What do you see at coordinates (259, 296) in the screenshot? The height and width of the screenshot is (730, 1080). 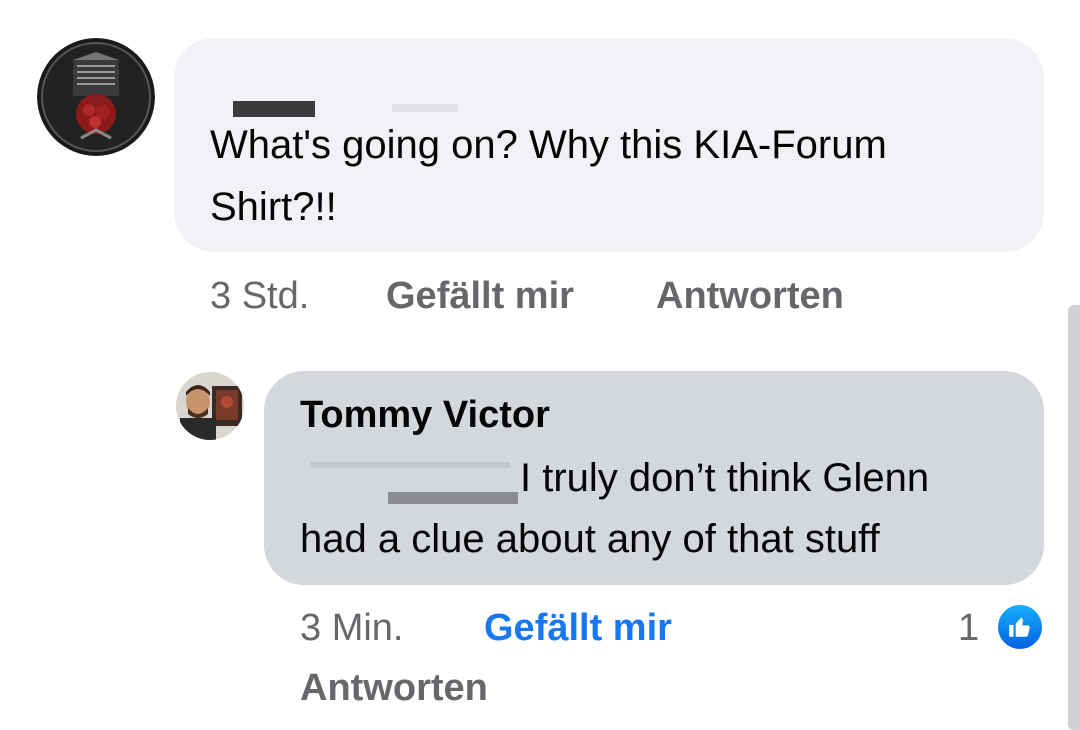 I see `comment-timestamp: 3 Std.` at bounding box center [259, 296].